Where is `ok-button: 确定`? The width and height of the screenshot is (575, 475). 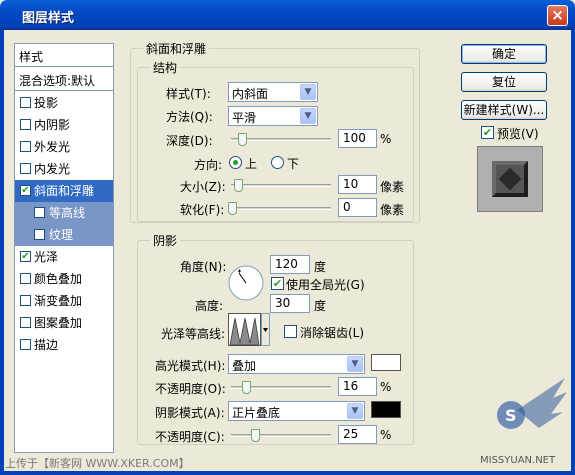 ok-button: 确定 is located at coordinates (504, 54).